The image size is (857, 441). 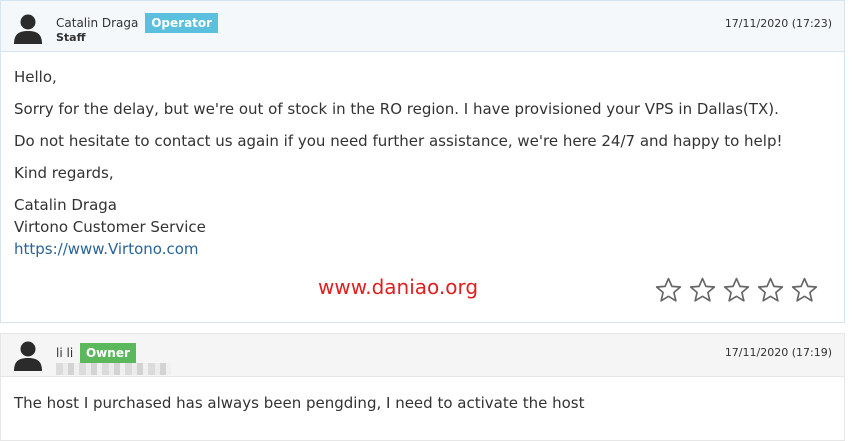 I want to click on author-line: Catalin Draga Operator, so click(x=137, y=23).